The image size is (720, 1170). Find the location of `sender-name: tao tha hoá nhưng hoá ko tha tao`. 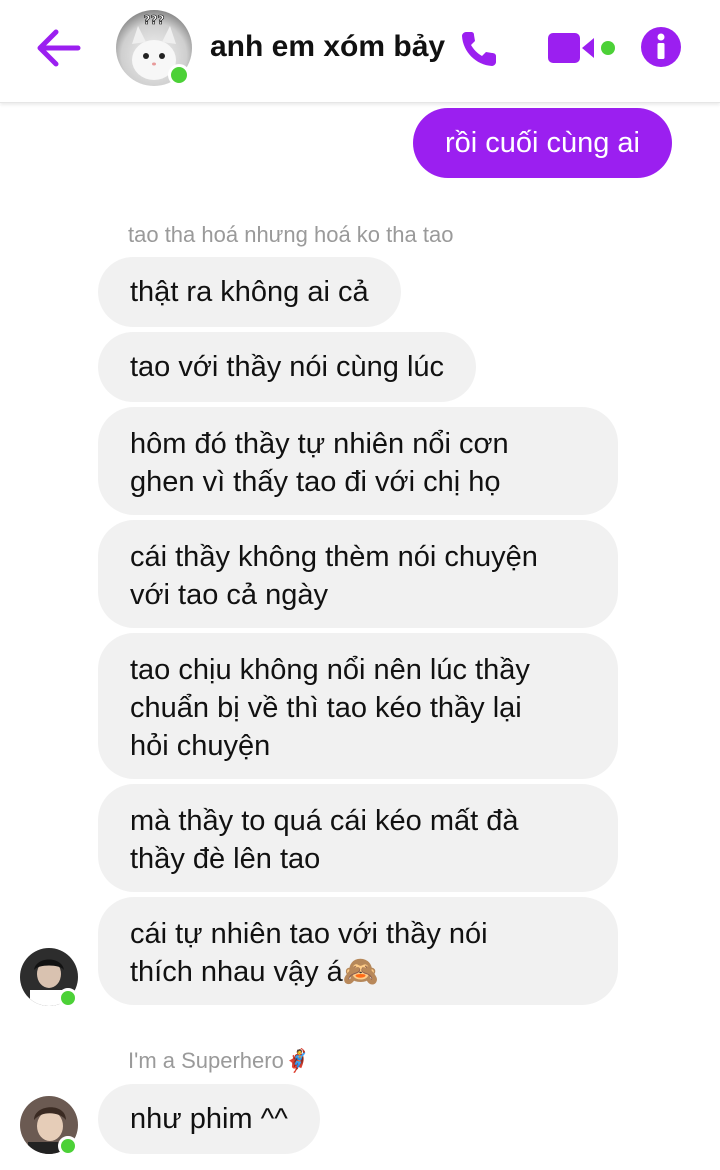

sender-name: tao tha hoá nhưng hoá ko tha tao is located at coordinates (291, 234).